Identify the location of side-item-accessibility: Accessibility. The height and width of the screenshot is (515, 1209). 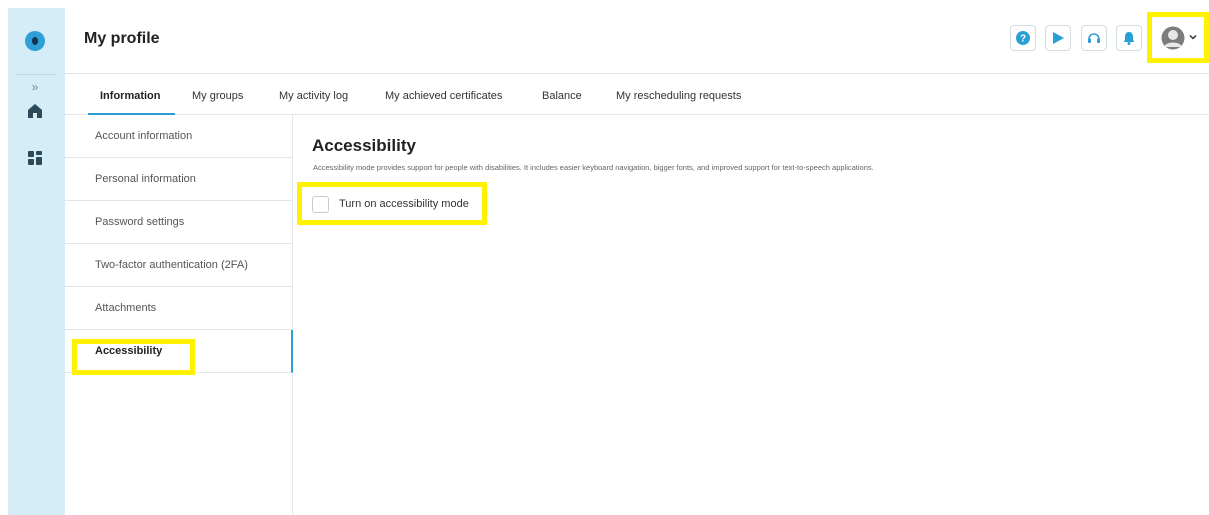
(179, 351).